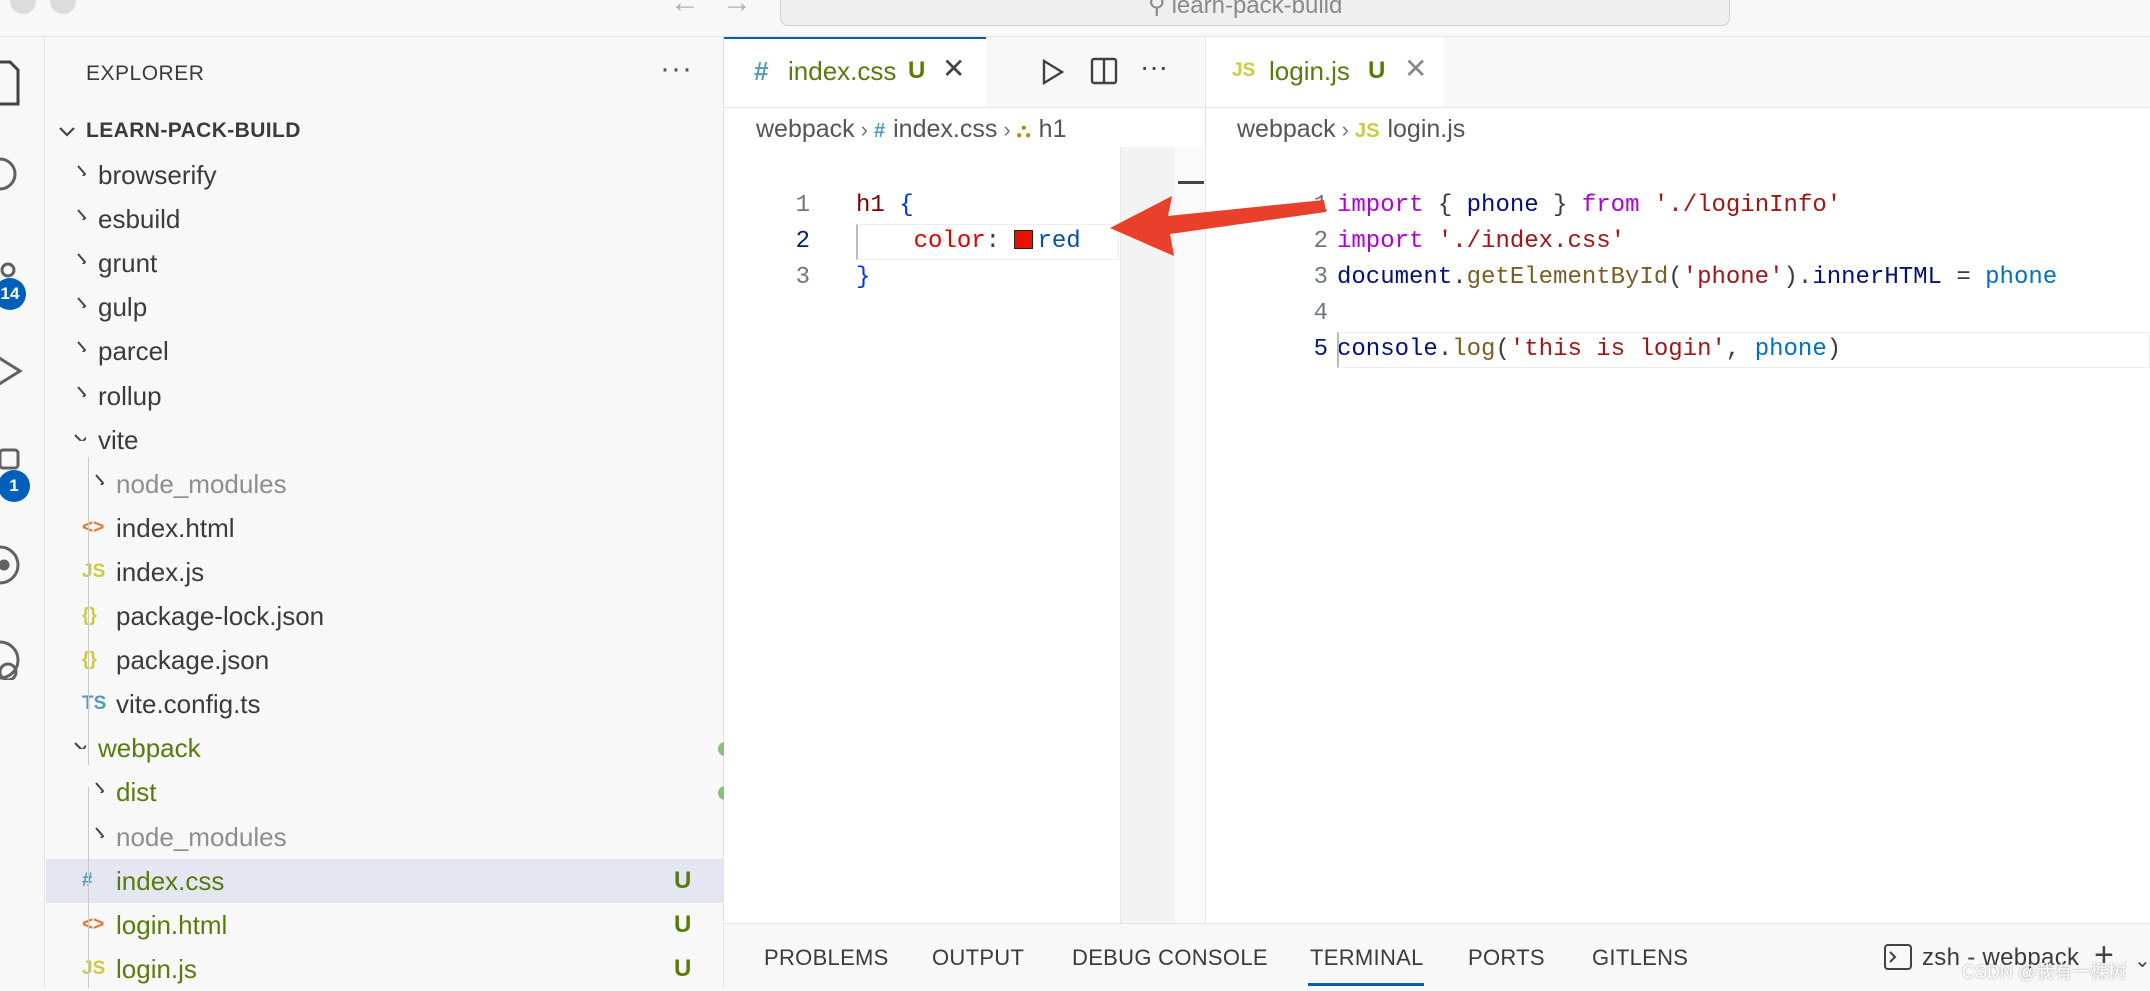 This screenshot has width=2150, height=991. I want to click on tree-file: #index.cssU, so click(384, 880).